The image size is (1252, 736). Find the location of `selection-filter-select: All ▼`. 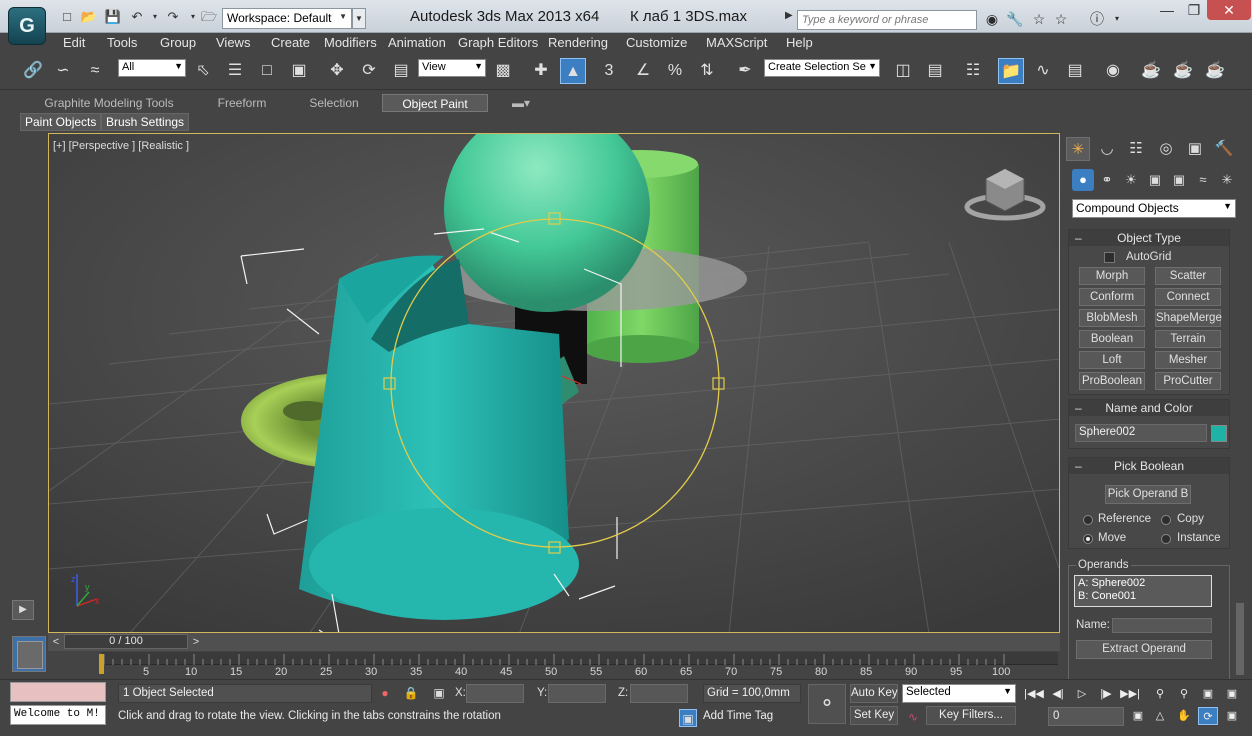

selection-filter-select: All ▼ is located at coordinates (152, 68).